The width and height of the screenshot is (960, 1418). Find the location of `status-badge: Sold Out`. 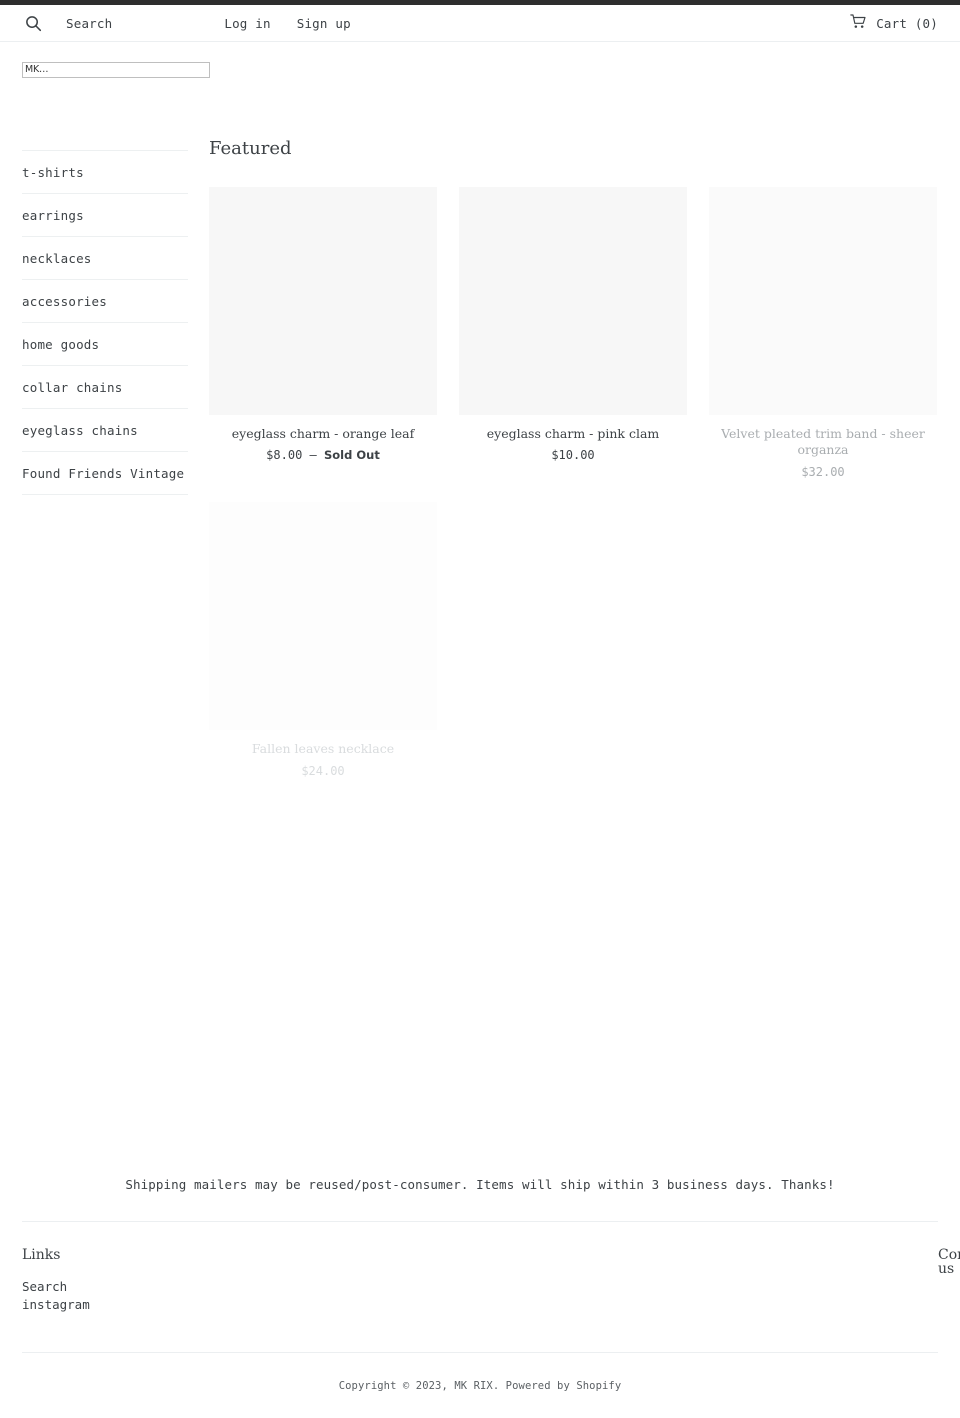

status-badge: Sold Out is located at coordinates (352, 455).